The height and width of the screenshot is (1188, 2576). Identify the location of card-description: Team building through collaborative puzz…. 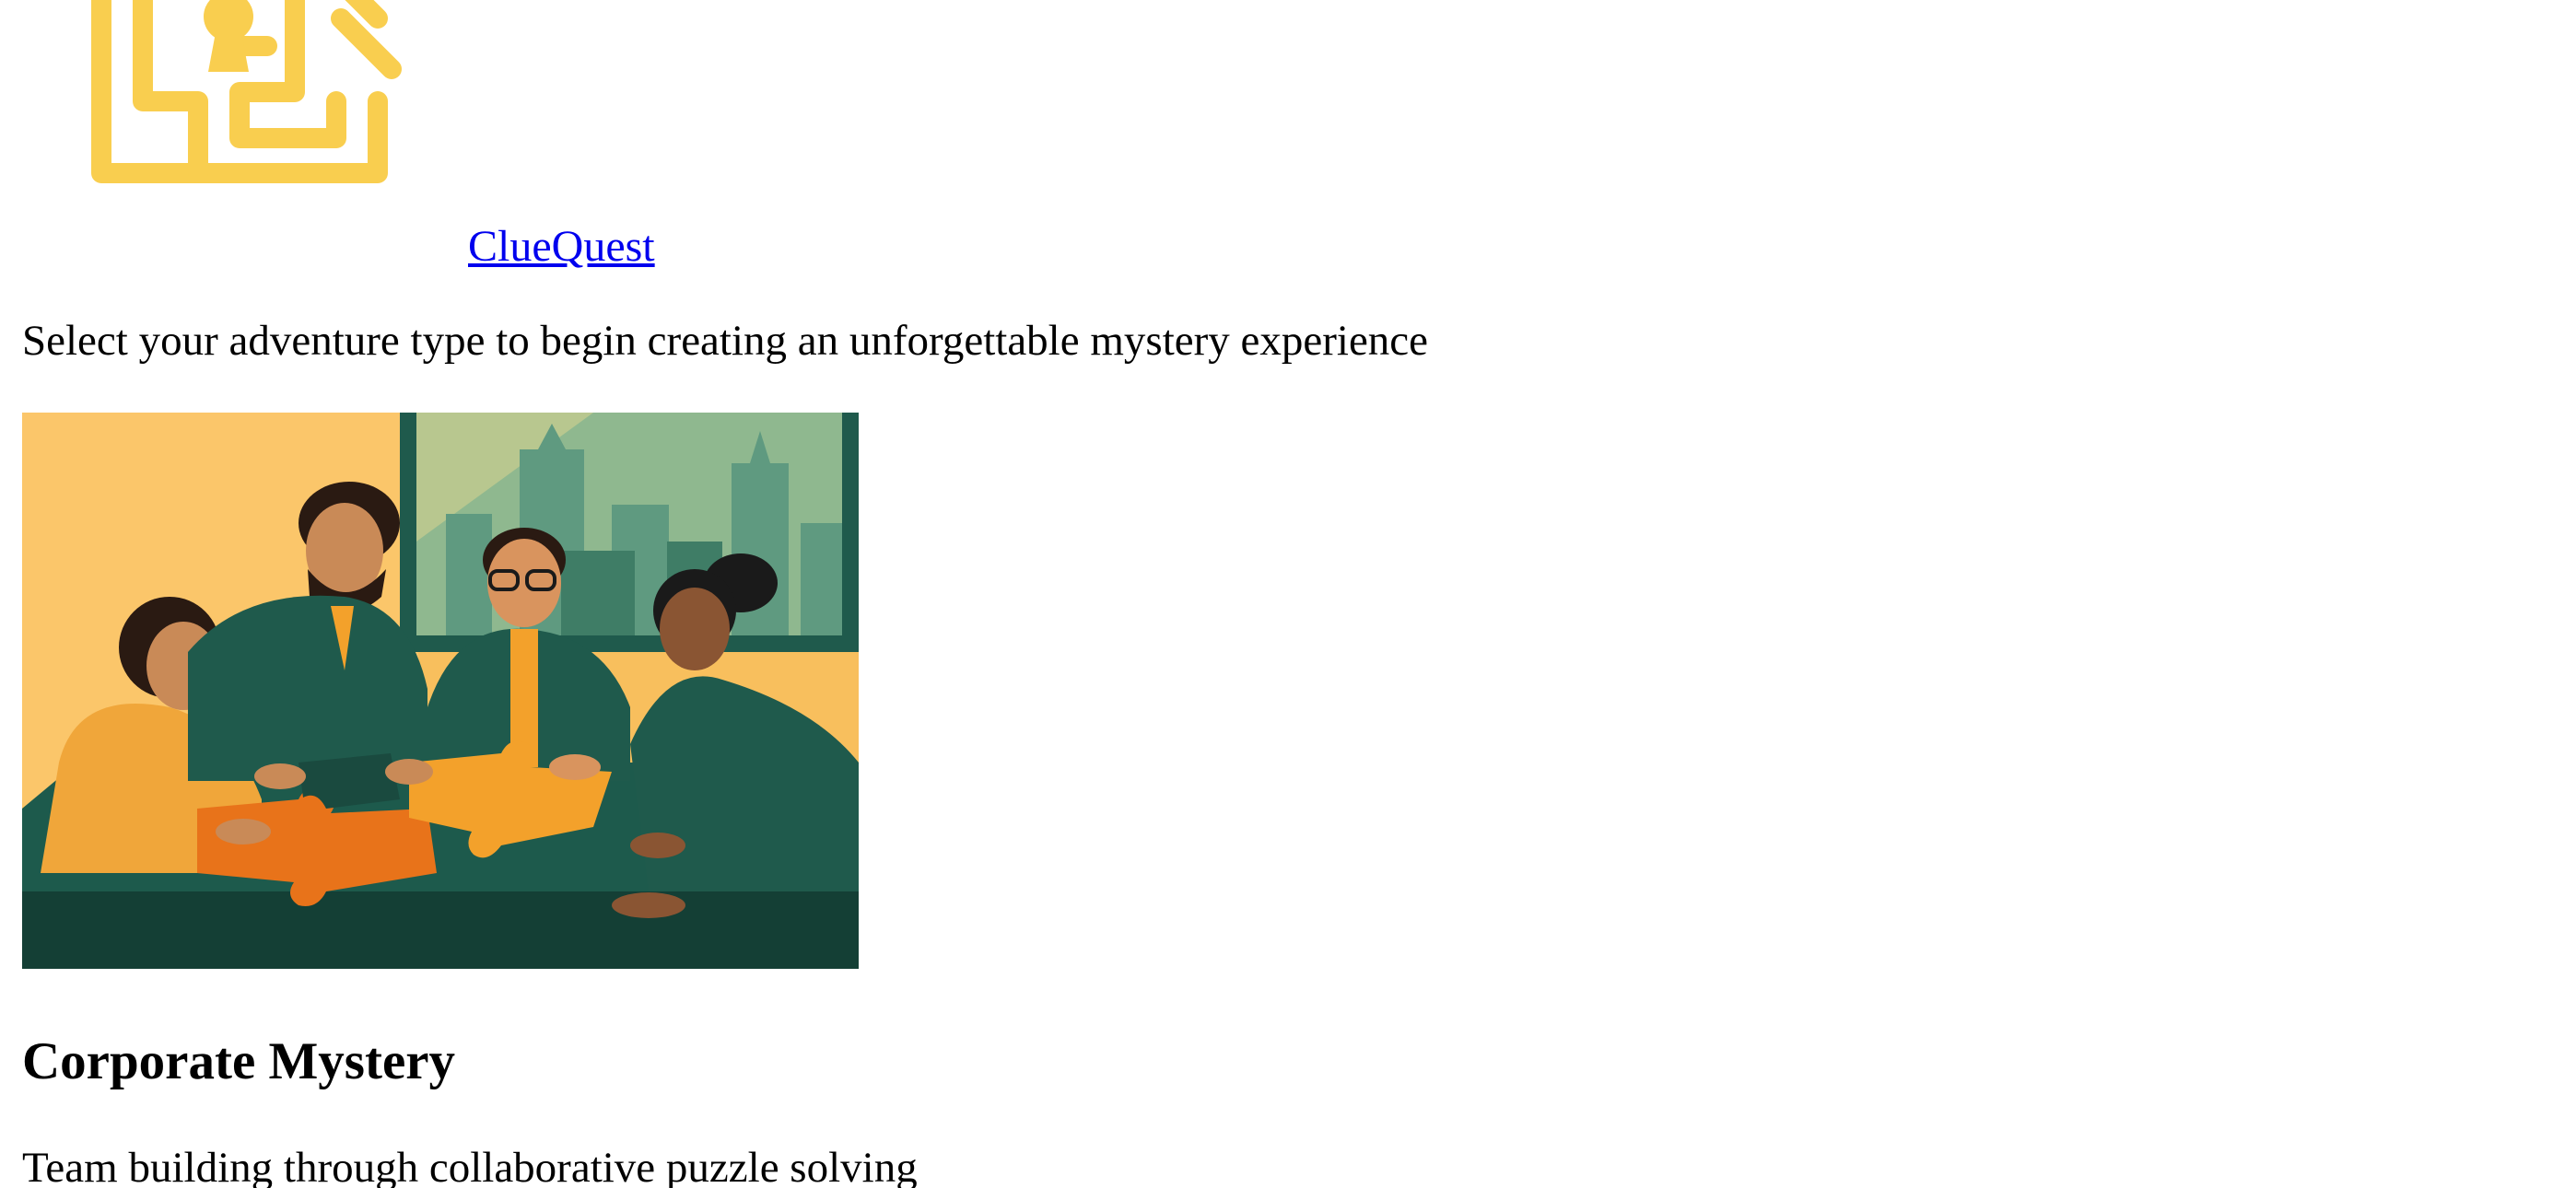
(470, 1166).